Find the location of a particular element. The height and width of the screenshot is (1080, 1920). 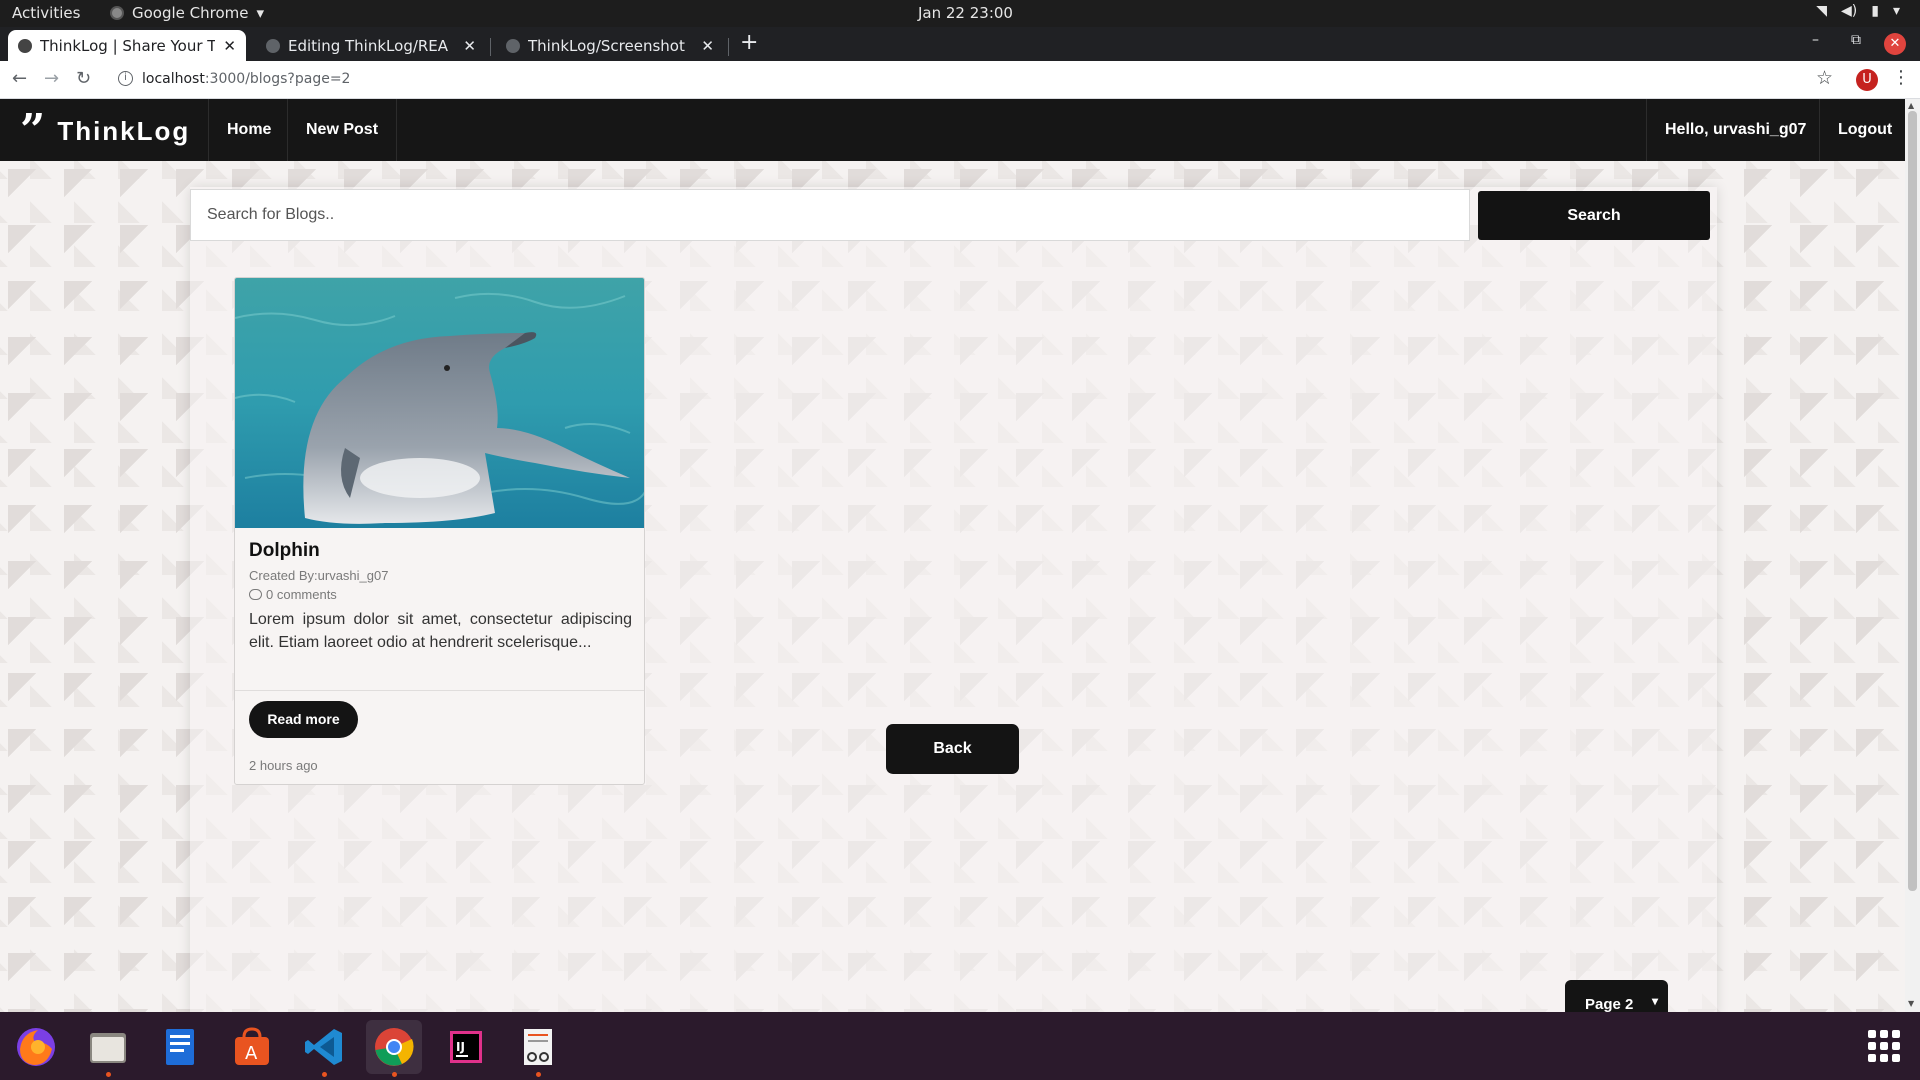

back-button: Back is located at coordinates (952, 749).